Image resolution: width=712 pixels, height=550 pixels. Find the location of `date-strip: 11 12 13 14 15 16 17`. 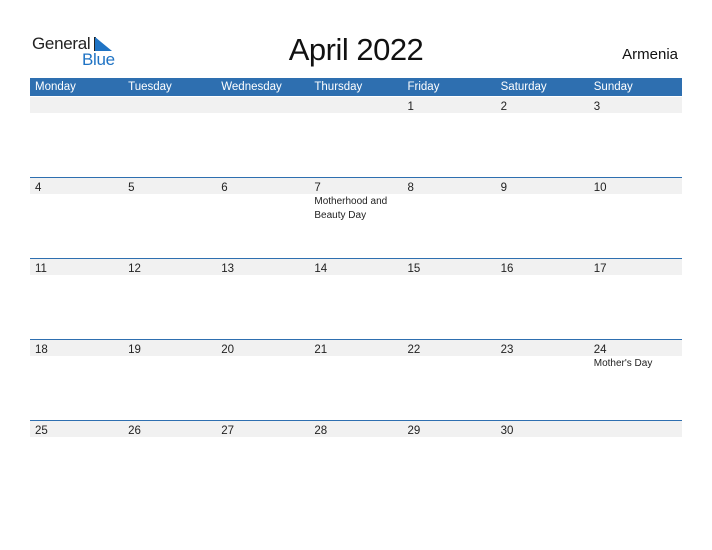

date-strip: 11 12 13 14 15 16 17 is located at coordinates (356, 267).